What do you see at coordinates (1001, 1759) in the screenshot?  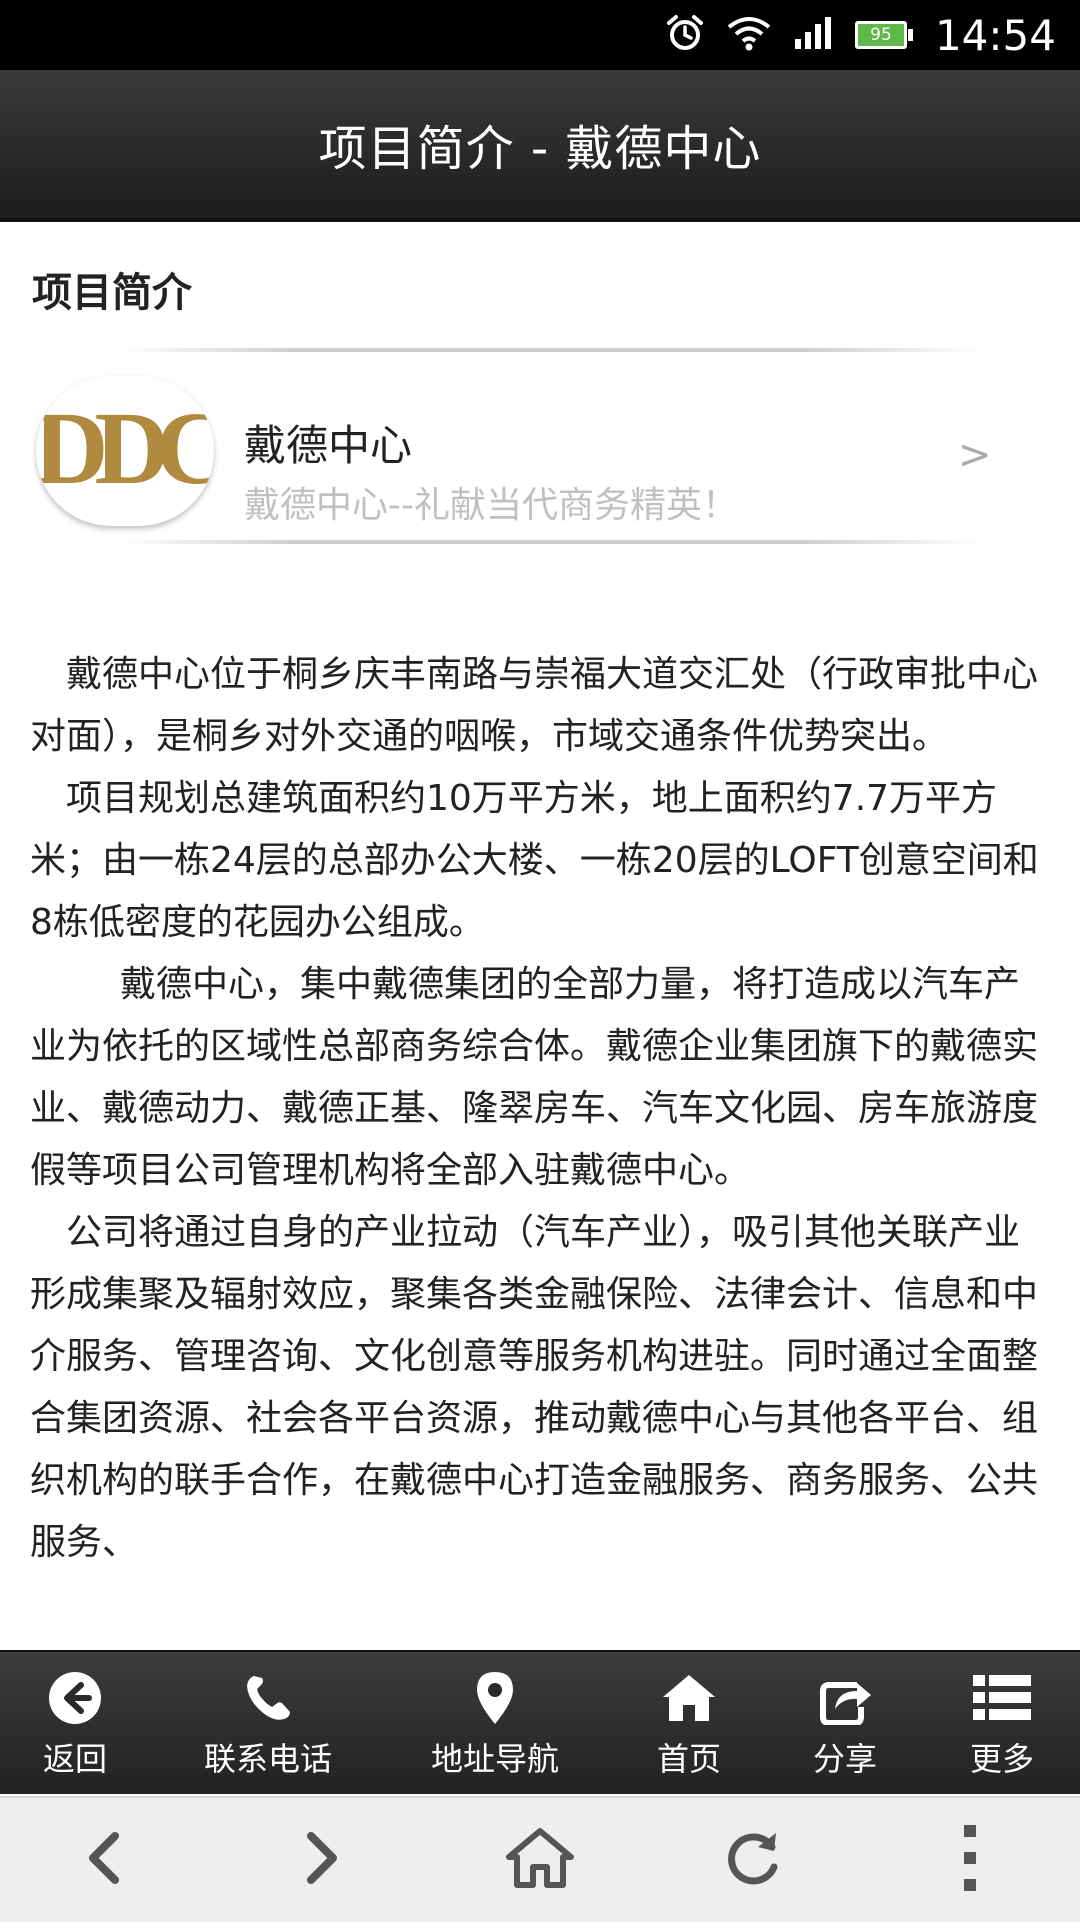 I see `toolbar-label: 更多` at bounding box center [1001, 1759].